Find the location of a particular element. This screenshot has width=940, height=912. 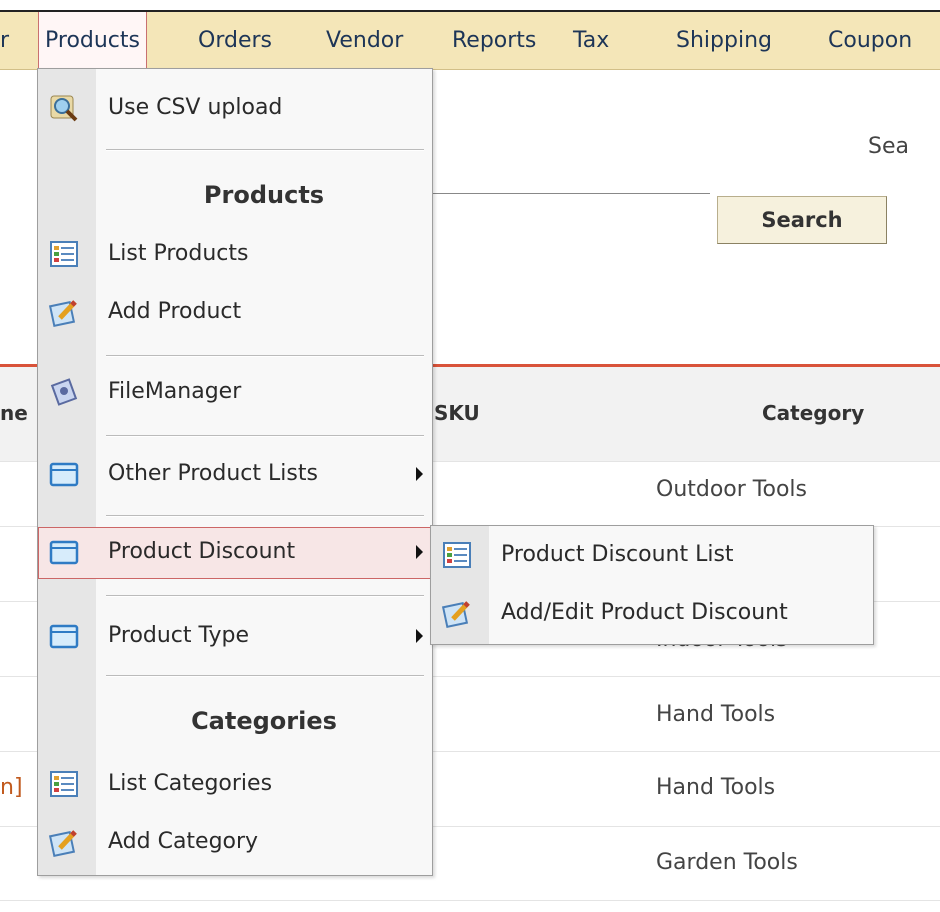

search-label: Sea is located at coordinates (888, 146).